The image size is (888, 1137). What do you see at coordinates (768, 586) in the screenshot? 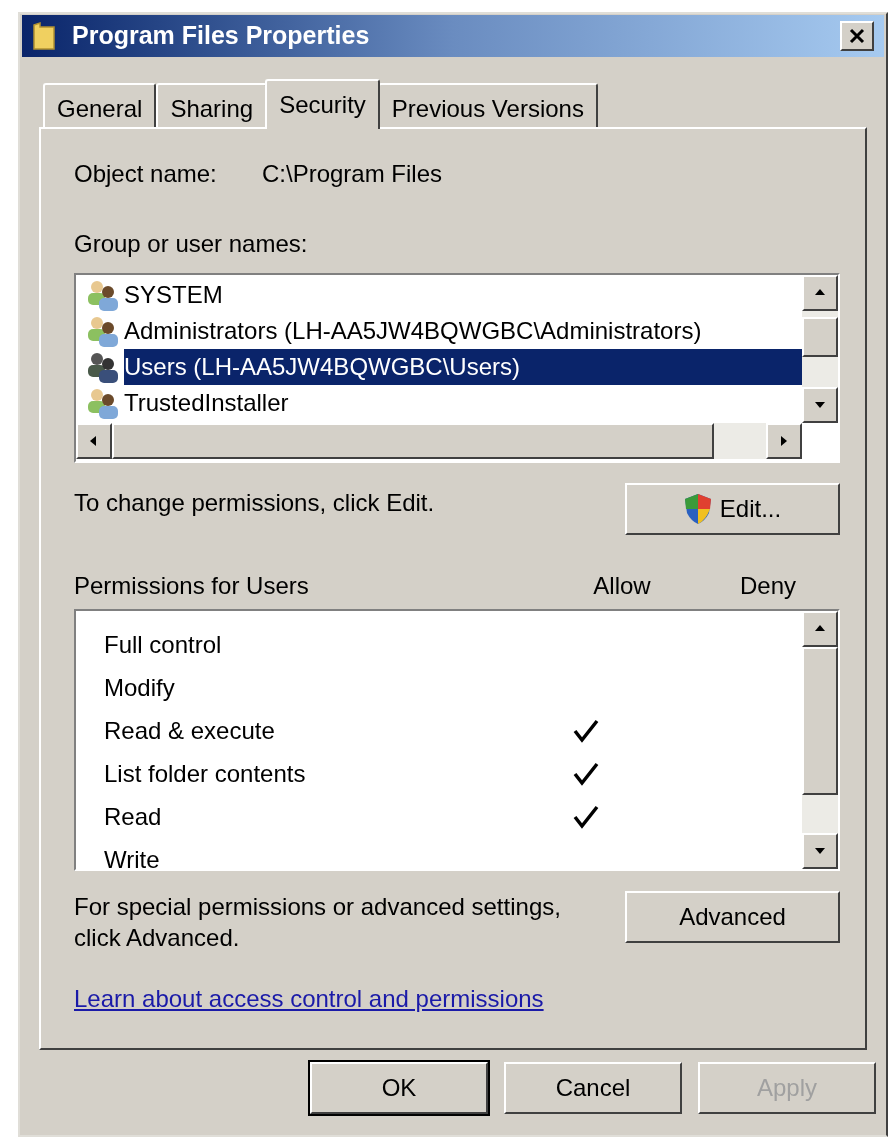
I see `deny-column-header: Deny` at bounding box center [768, 586].